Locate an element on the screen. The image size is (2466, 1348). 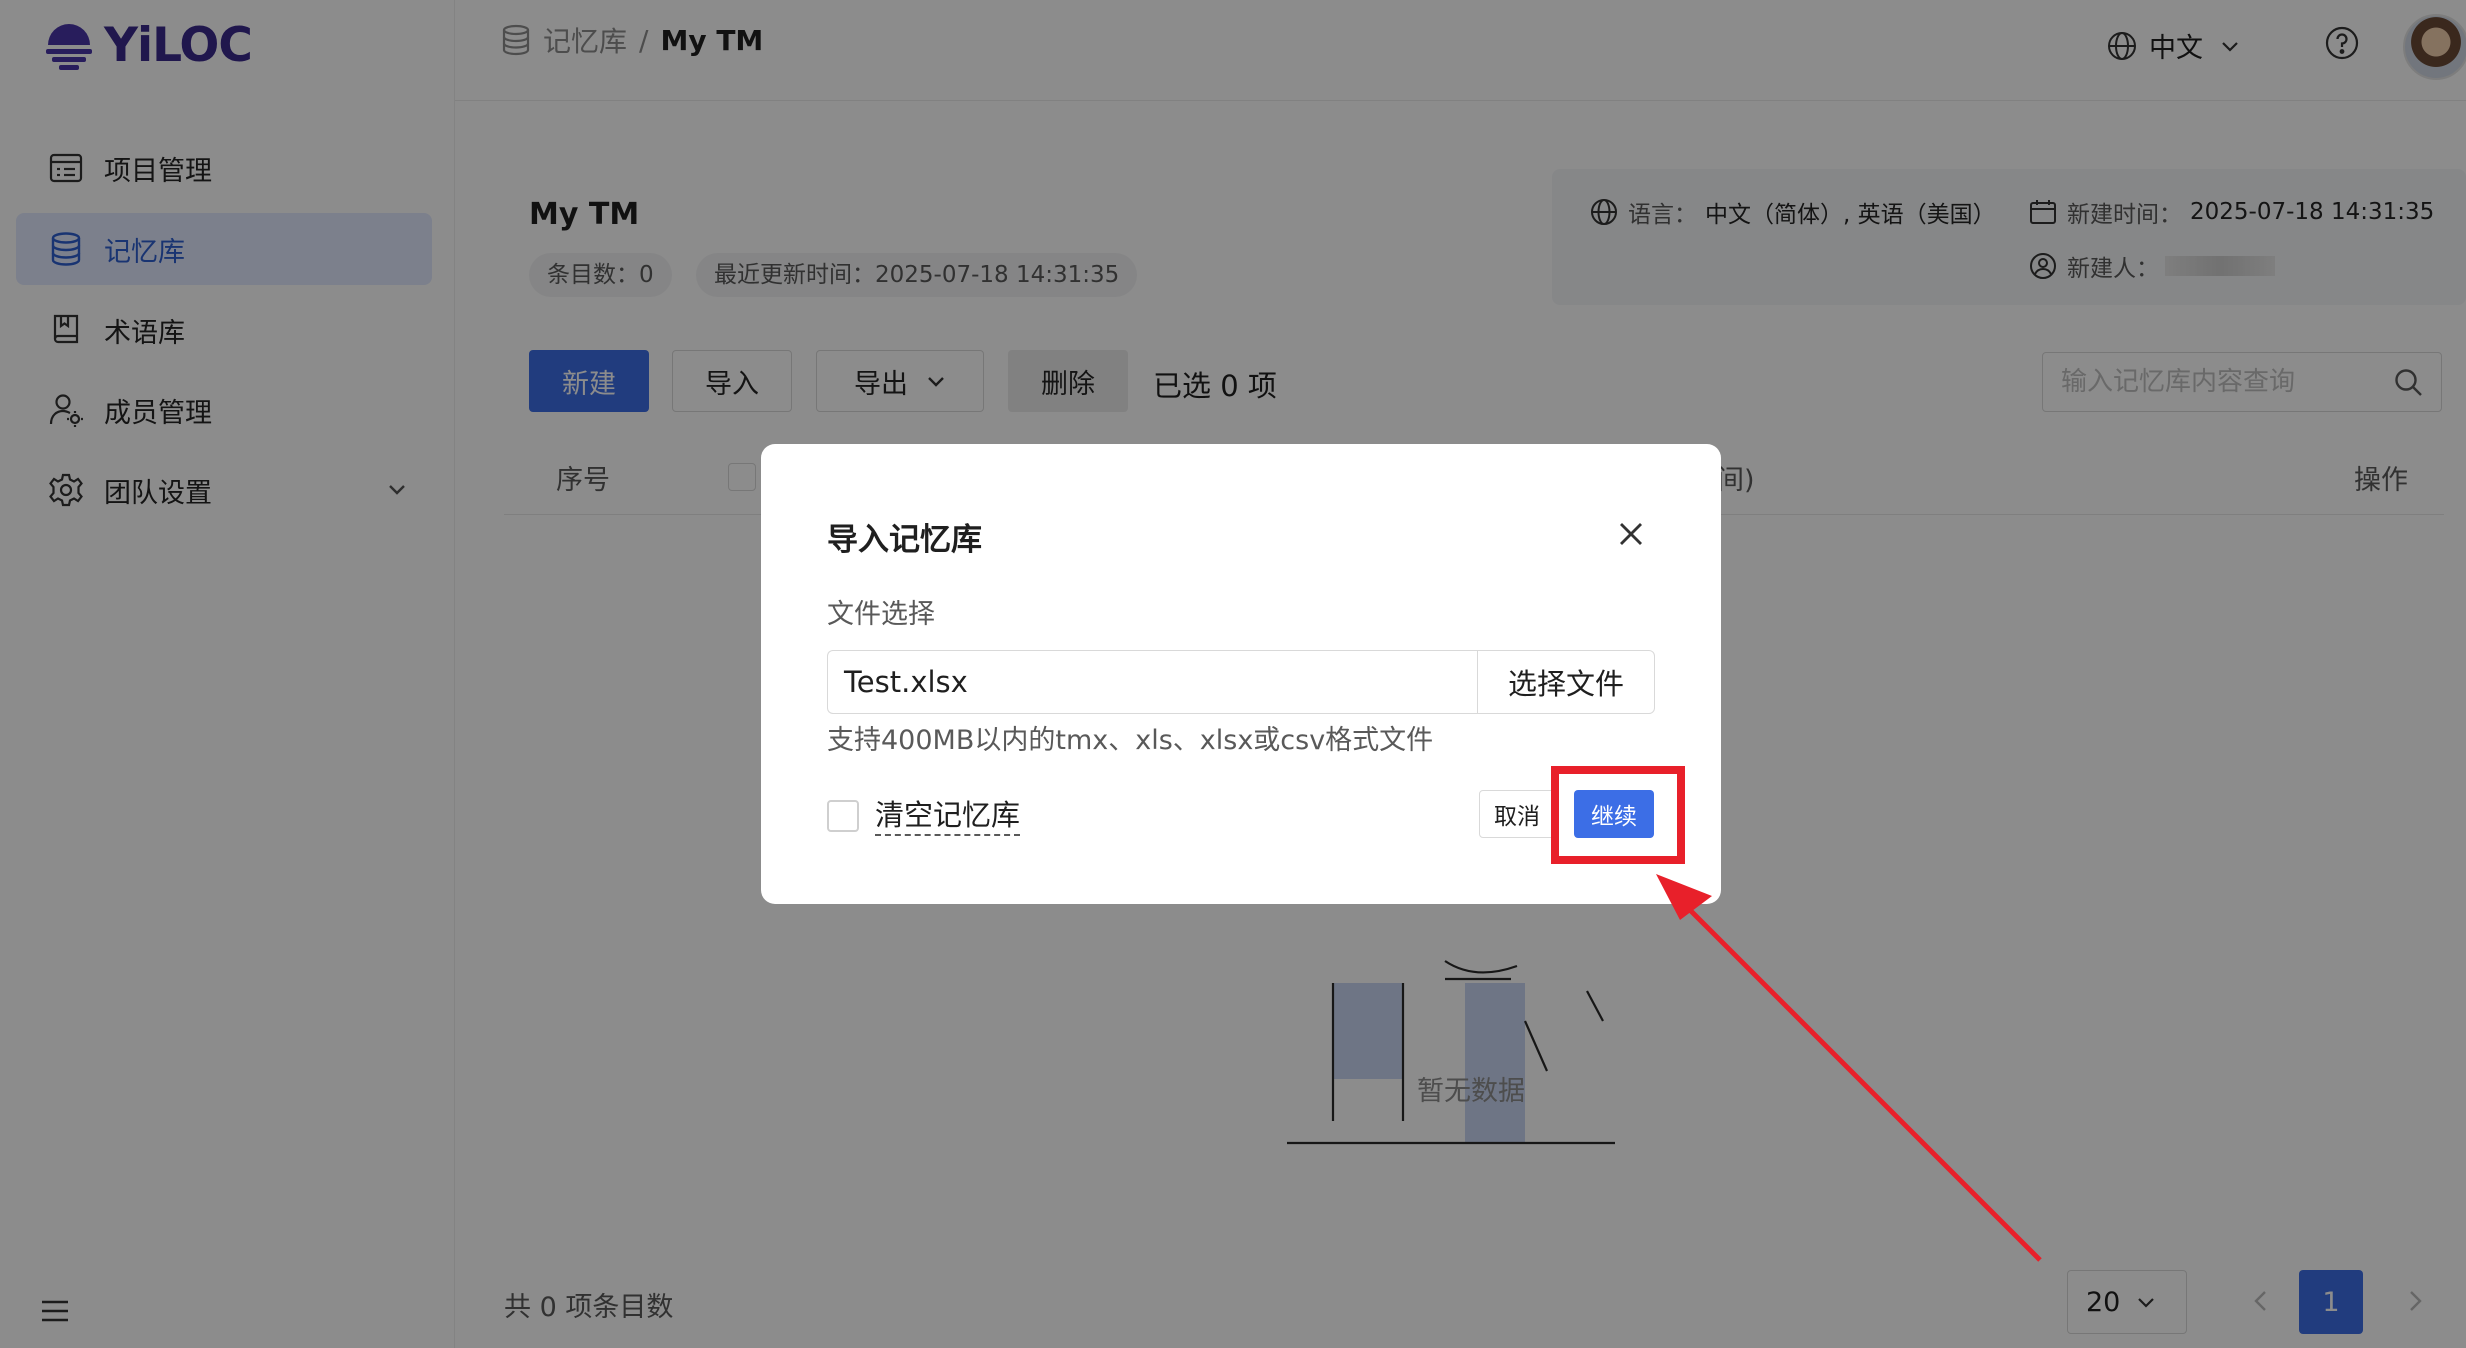
choose-file-button: 选择文件 is located at coordinates (1566, 682).